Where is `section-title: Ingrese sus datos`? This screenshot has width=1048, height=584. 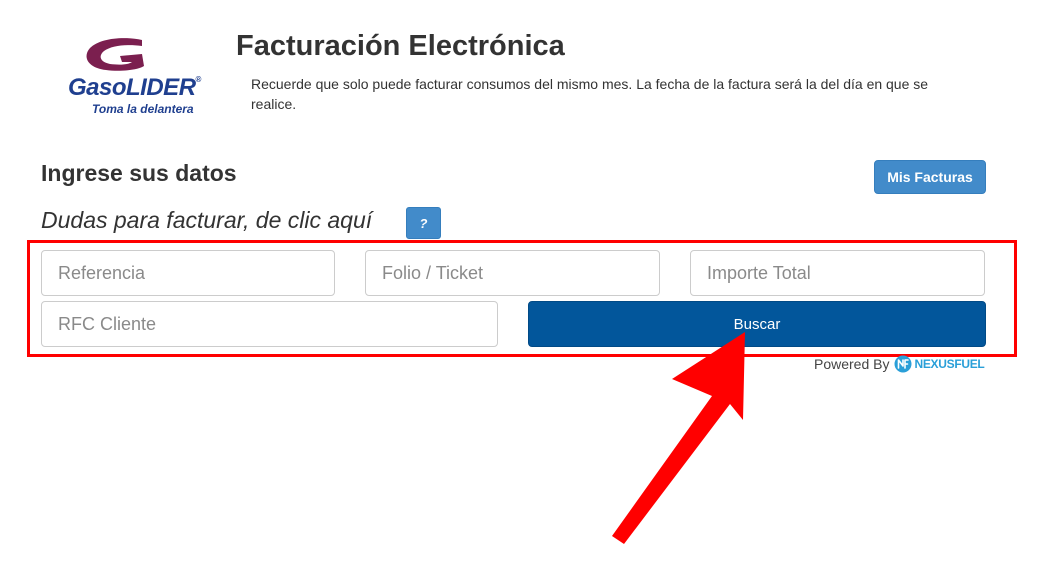
section-title: Ingrese sus datos is located at coordinates (139, 173).